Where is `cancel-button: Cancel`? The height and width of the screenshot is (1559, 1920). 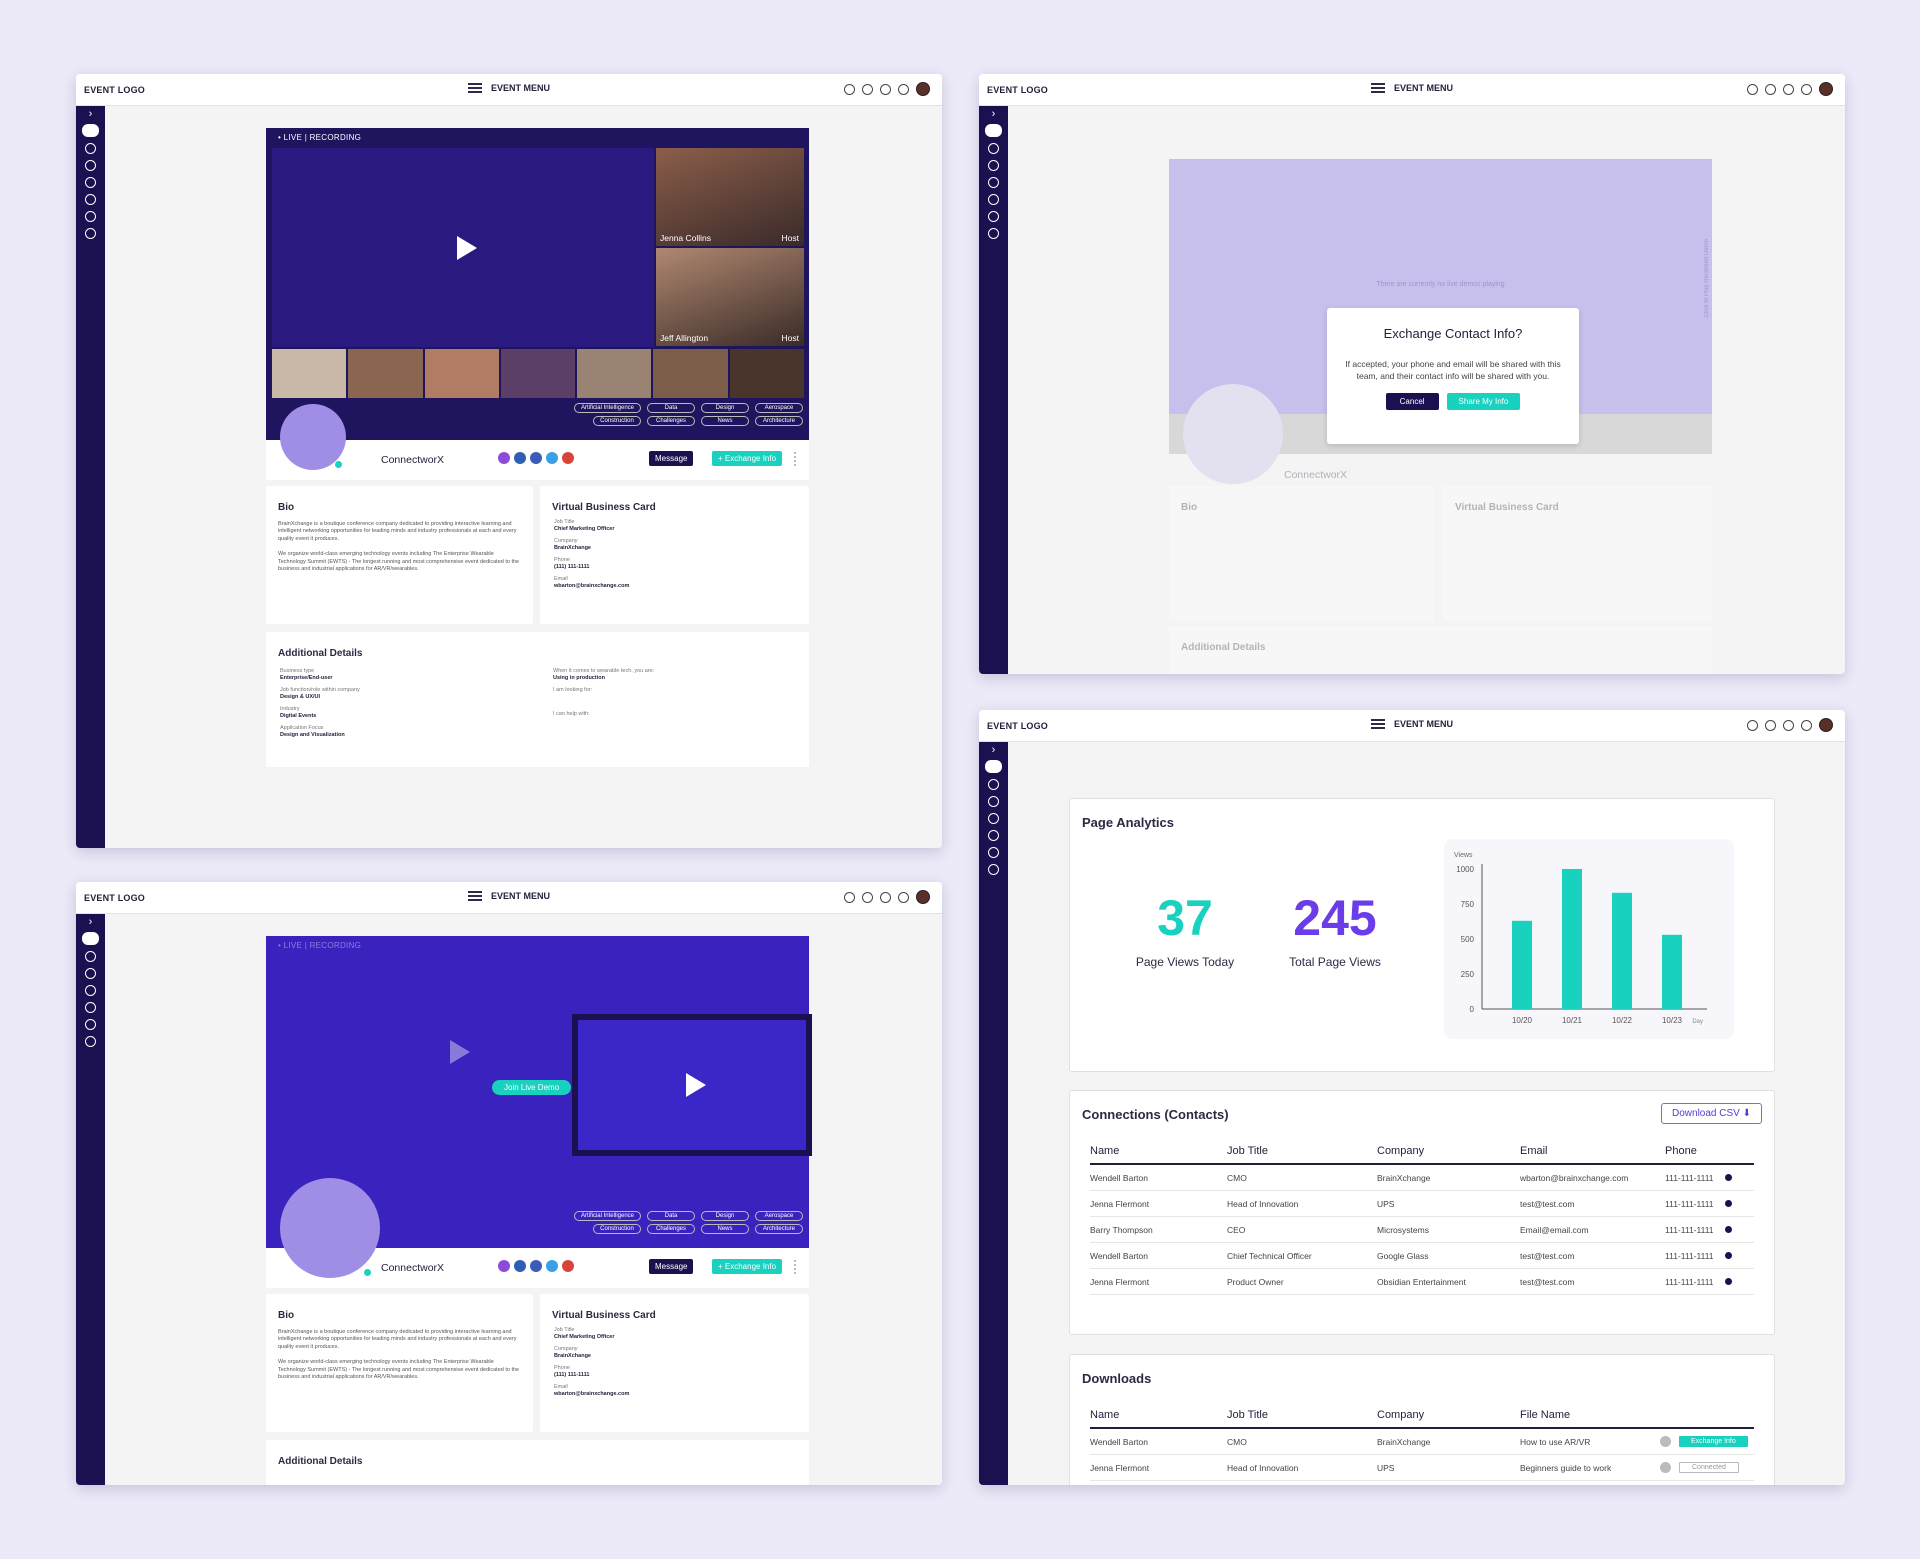
cancel-button: Cancel is located at coordinates (1412, 401).